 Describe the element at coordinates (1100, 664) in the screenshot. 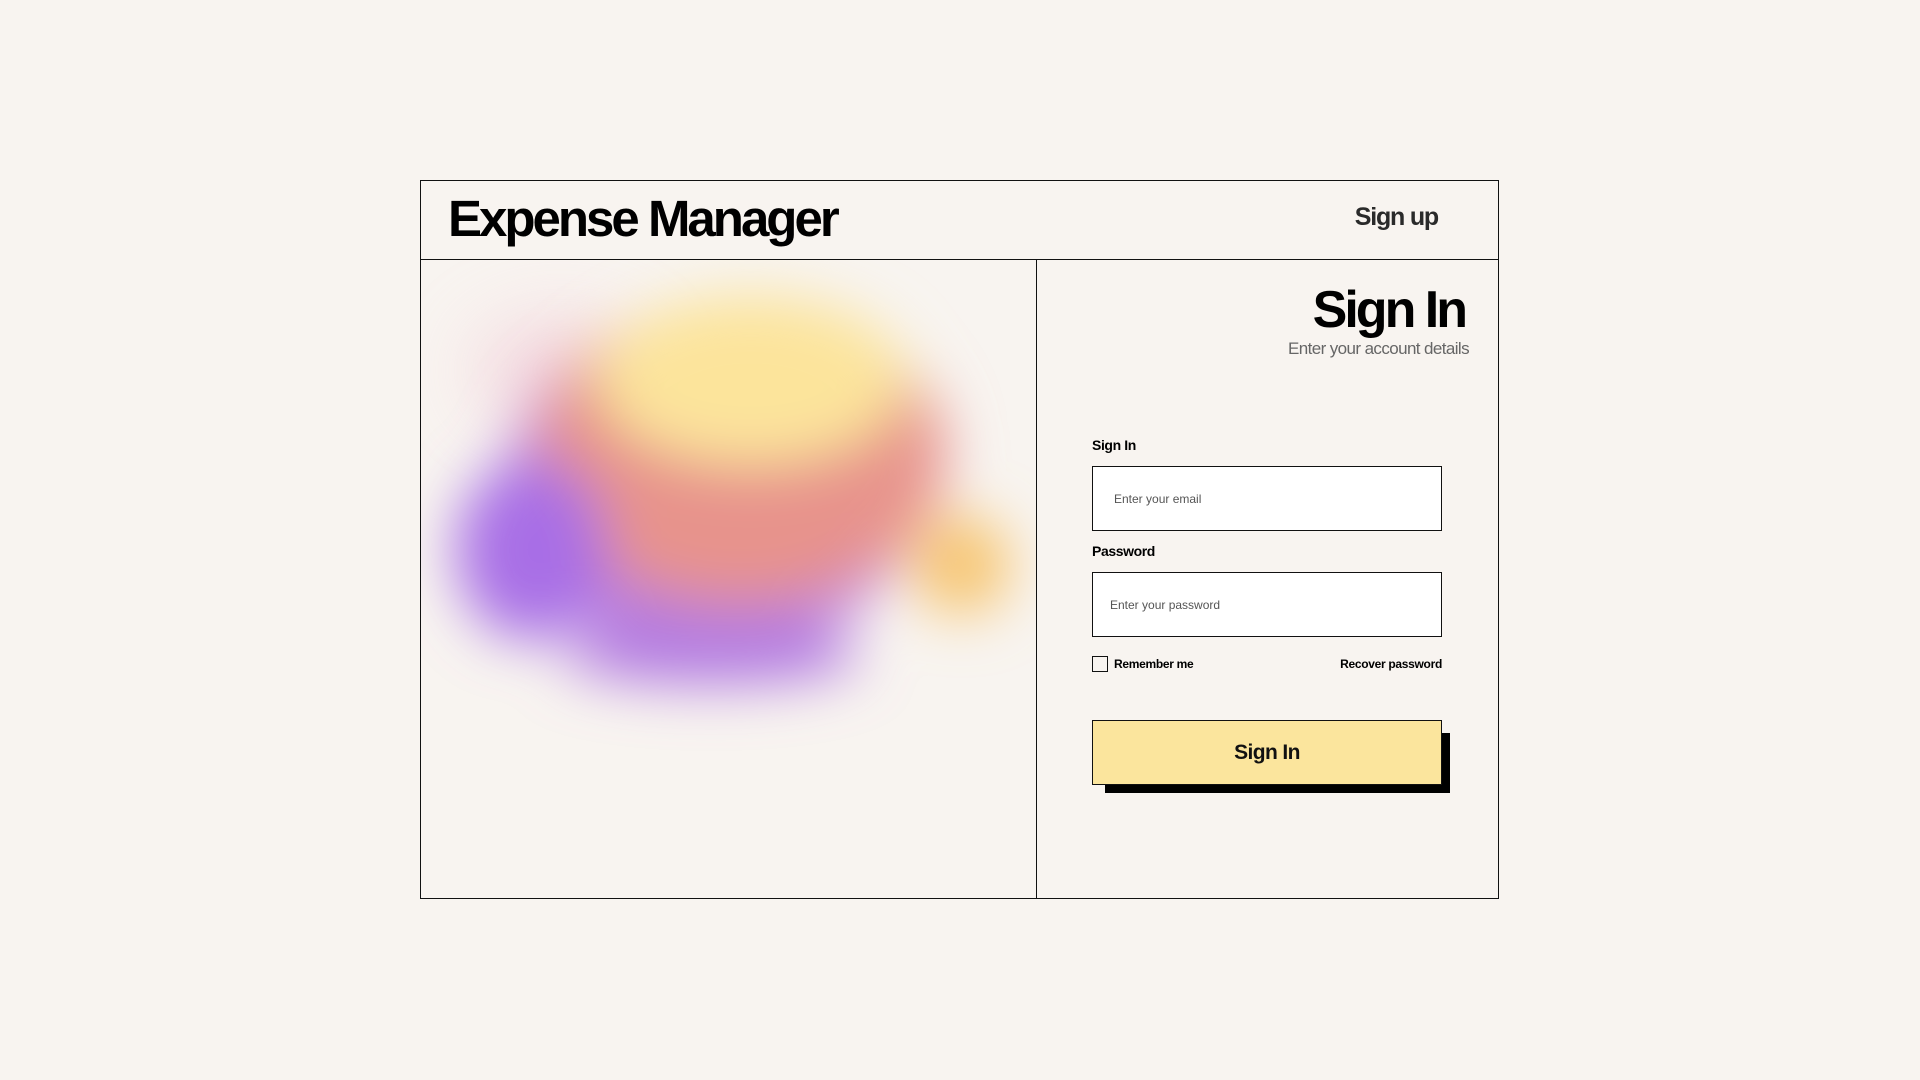

I see `remember-me-checkbox` at that location.